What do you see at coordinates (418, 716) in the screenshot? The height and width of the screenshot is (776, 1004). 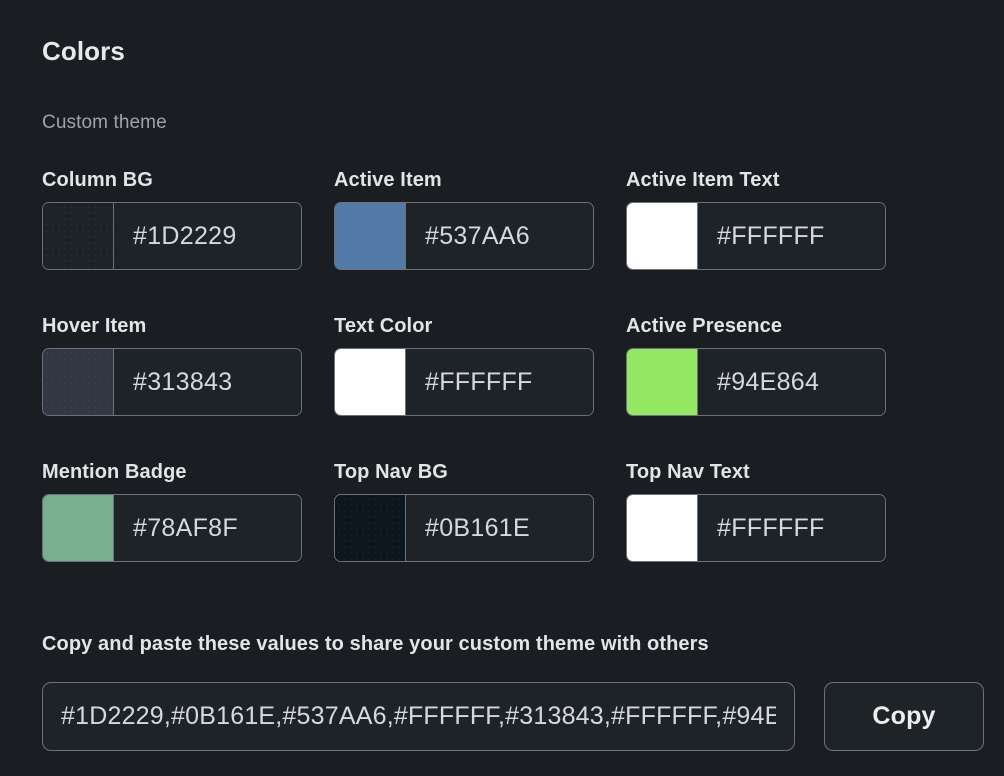 I see `share-theme-input` at bounding box center [418, 716].